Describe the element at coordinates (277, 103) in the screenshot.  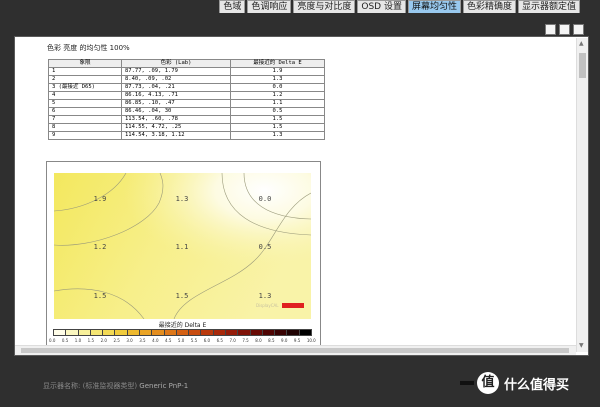
I see `delta-e-cell: 1.1` at that location.